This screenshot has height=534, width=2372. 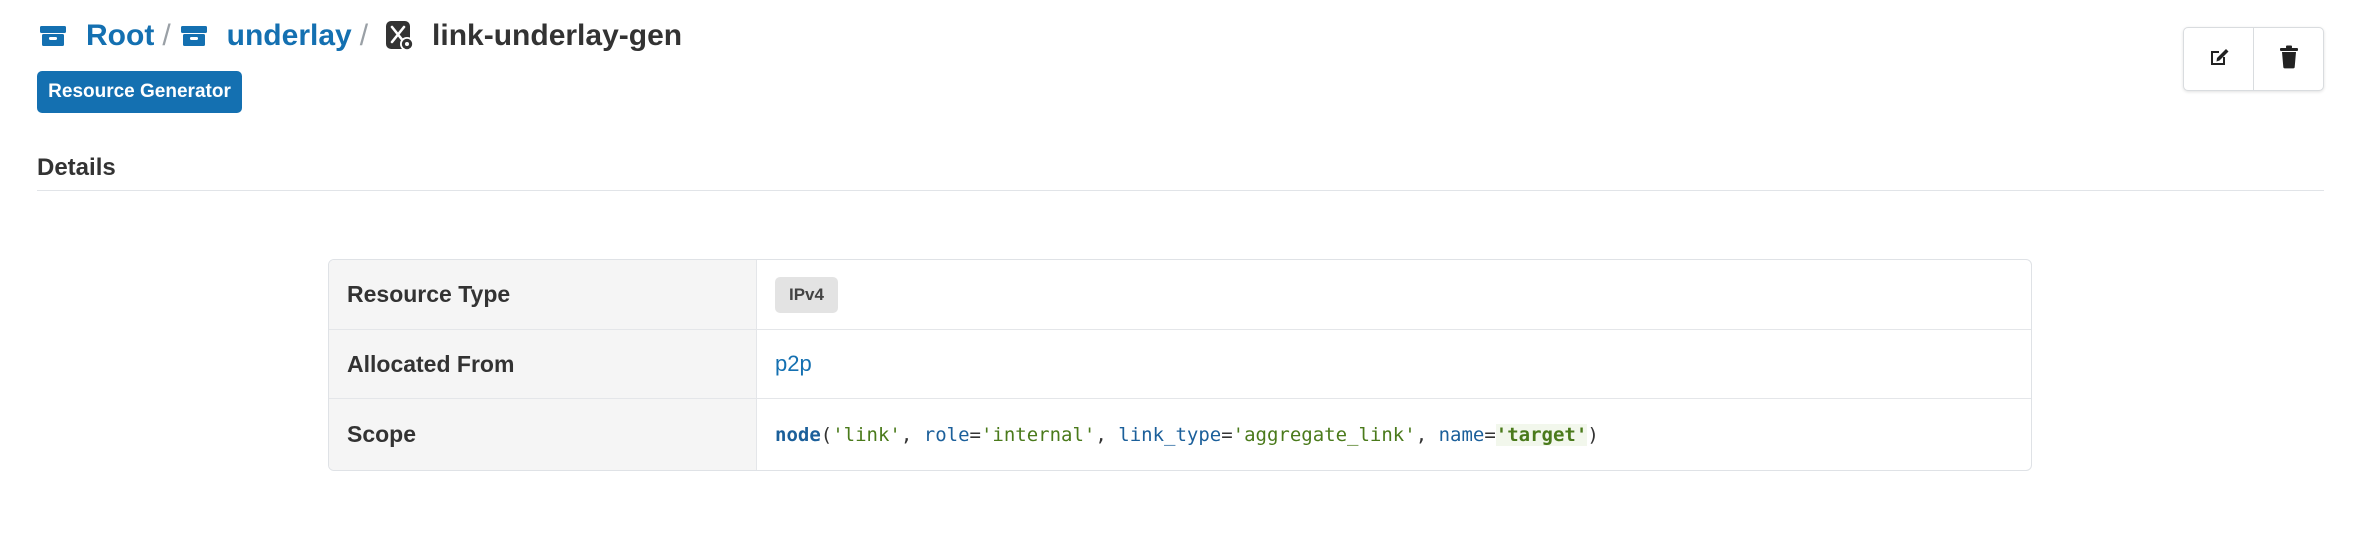 I want to click on trash-icon, so click(x=2289, y=59).